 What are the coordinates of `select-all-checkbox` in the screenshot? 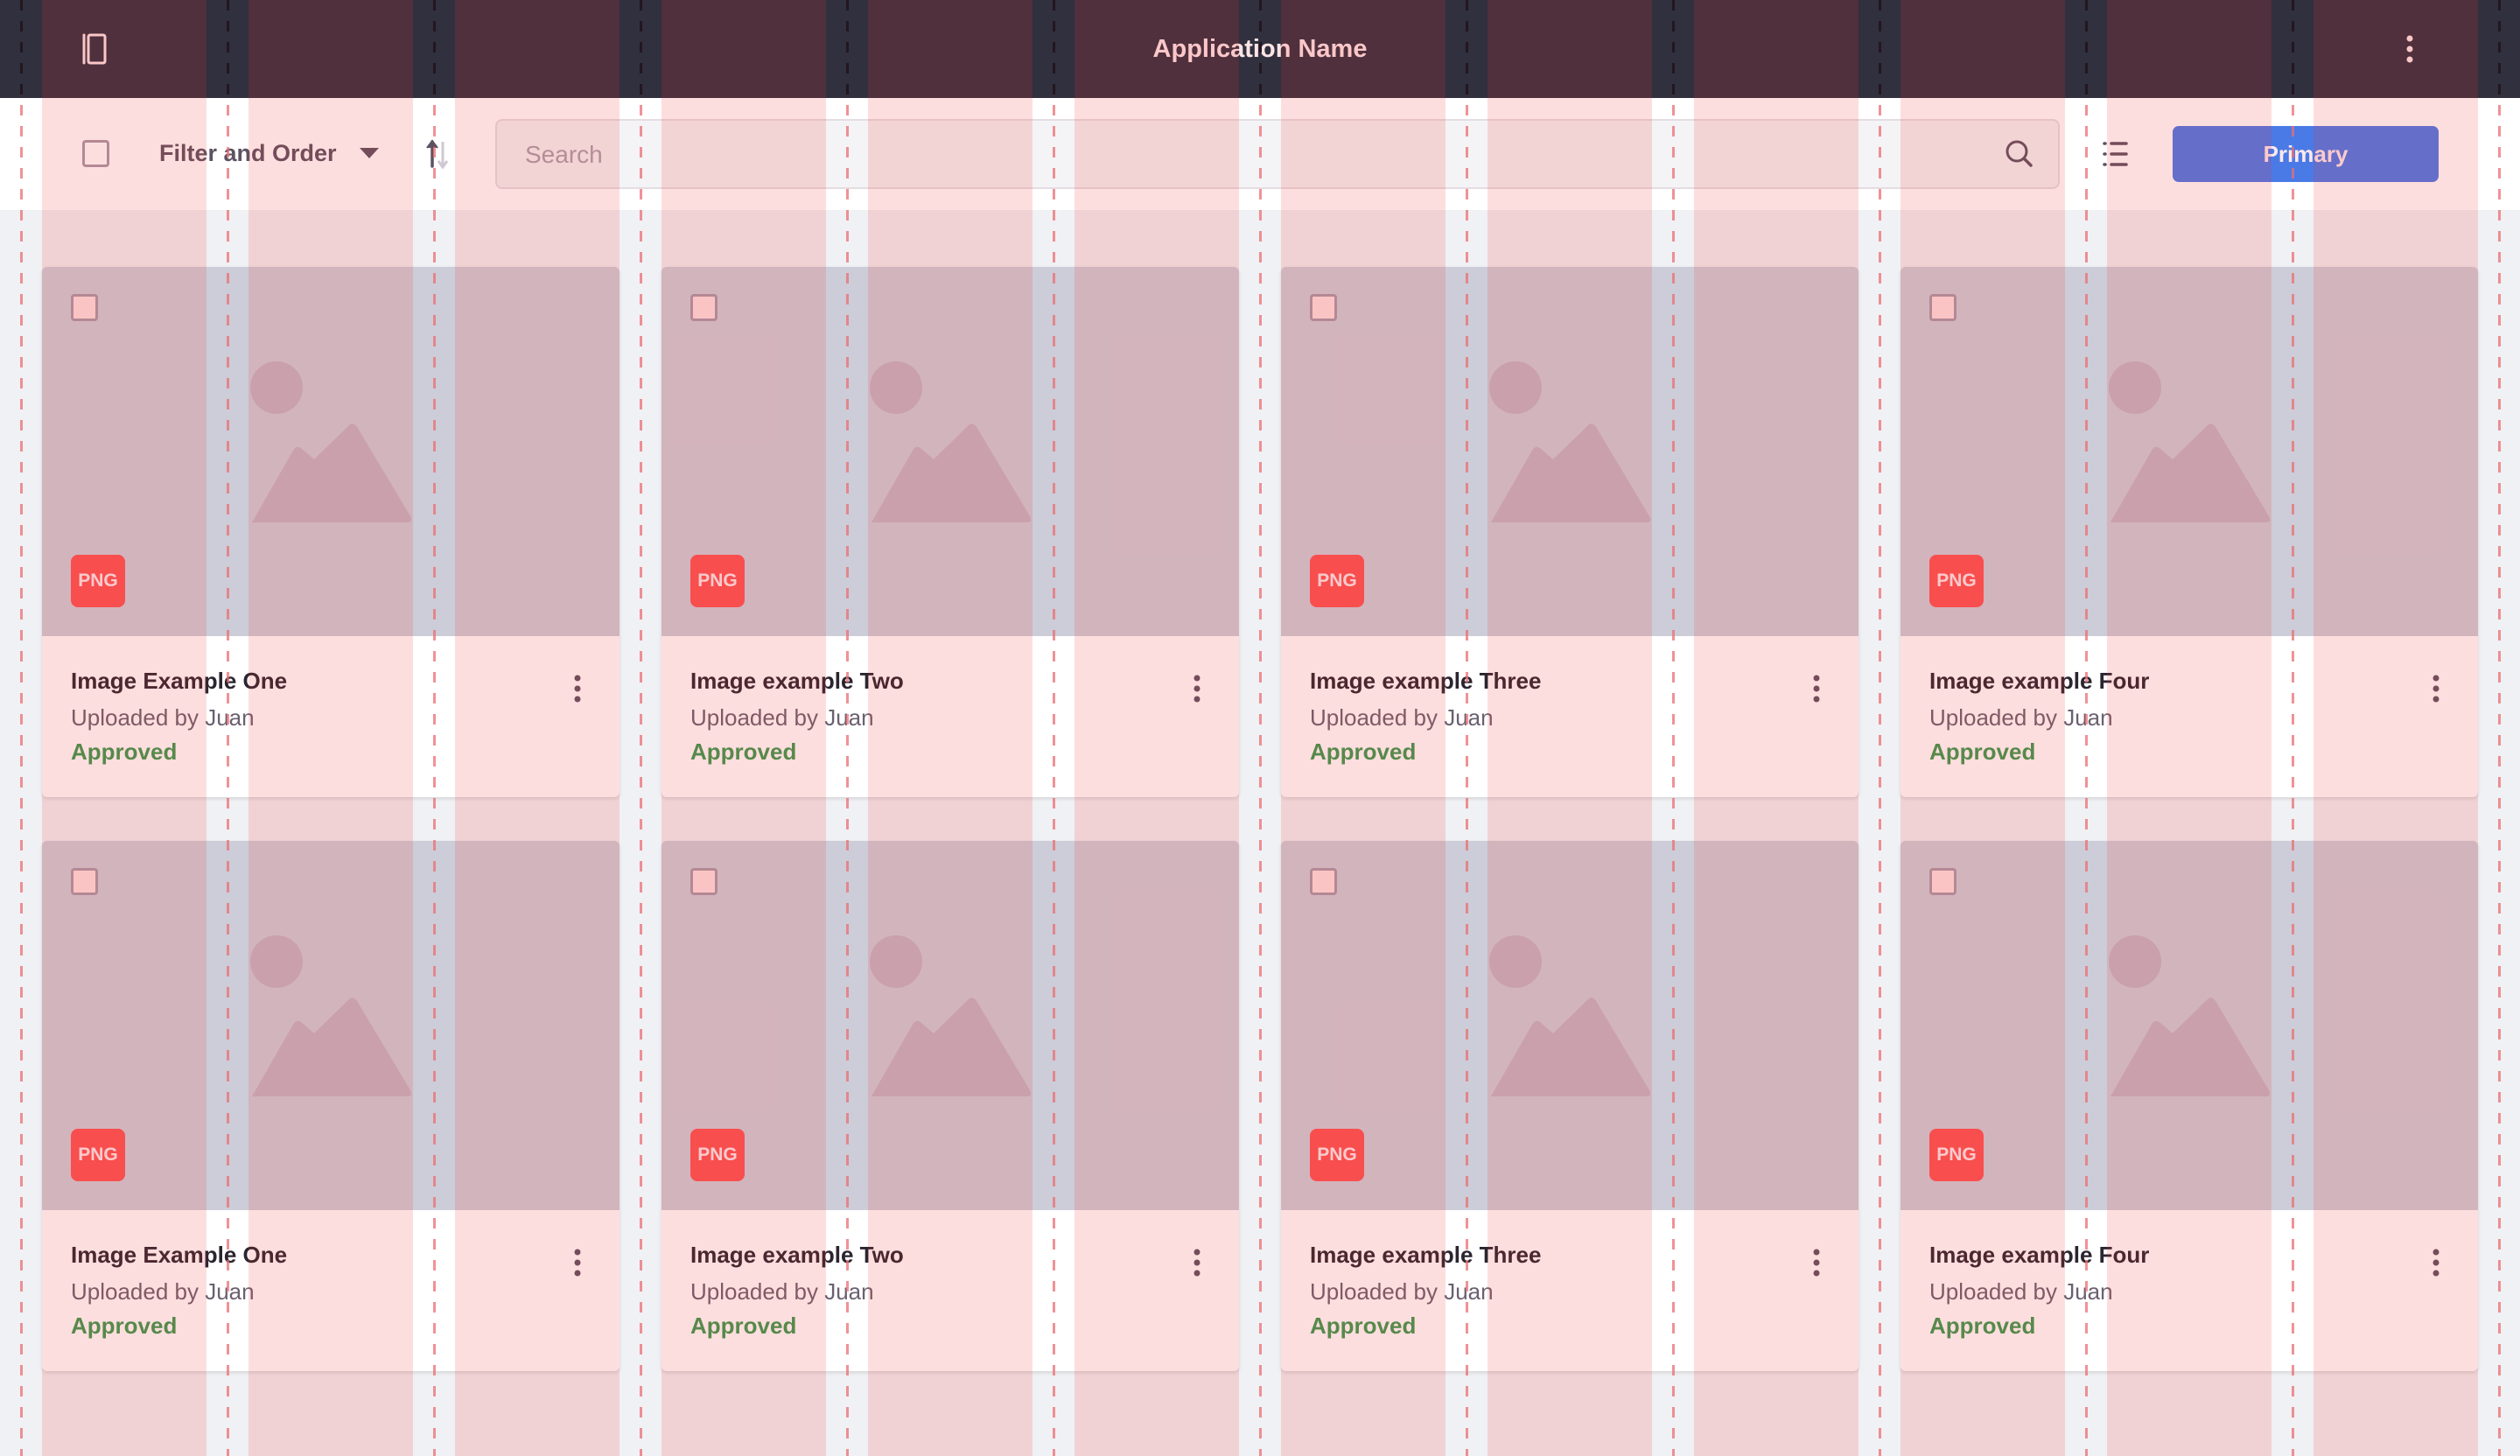 It's located at (95, 153).